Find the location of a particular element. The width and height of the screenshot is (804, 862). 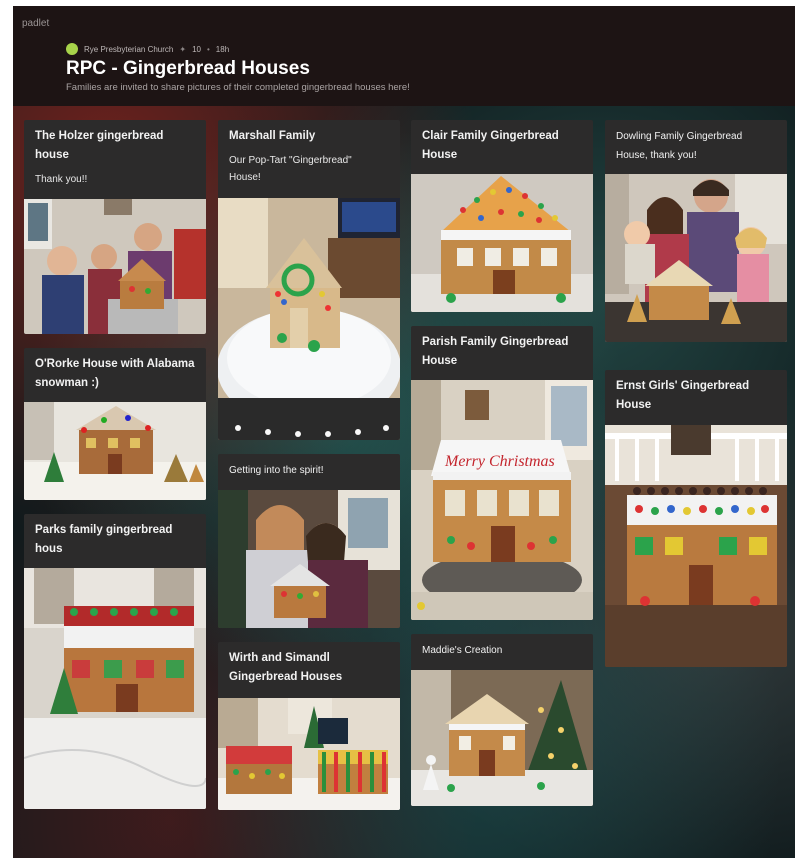

post-parks: Parks family gingerbread hous is located at coordinates (115, 661).